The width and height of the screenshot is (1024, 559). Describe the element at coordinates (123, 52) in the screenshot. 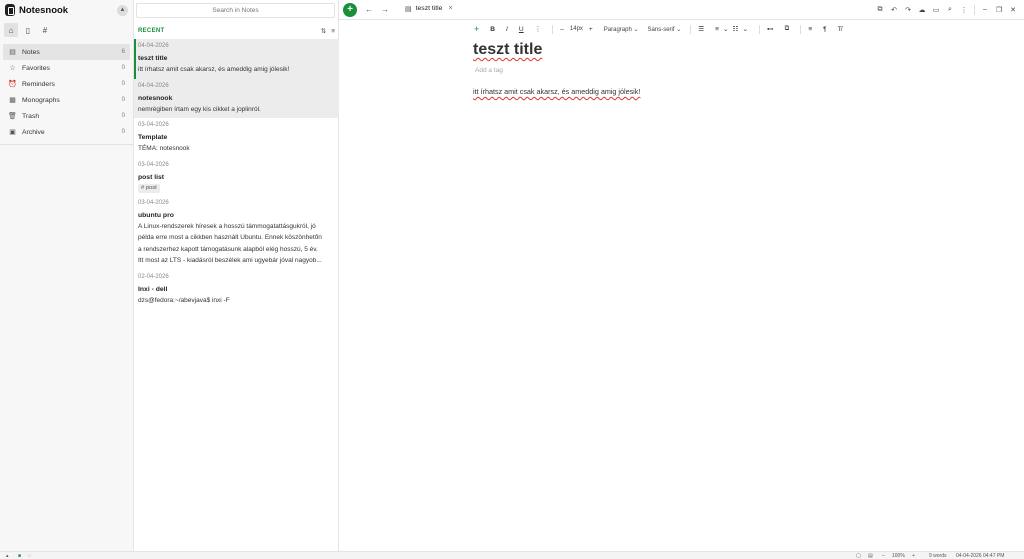

I see `sidebar-item-count: 6` at that location.